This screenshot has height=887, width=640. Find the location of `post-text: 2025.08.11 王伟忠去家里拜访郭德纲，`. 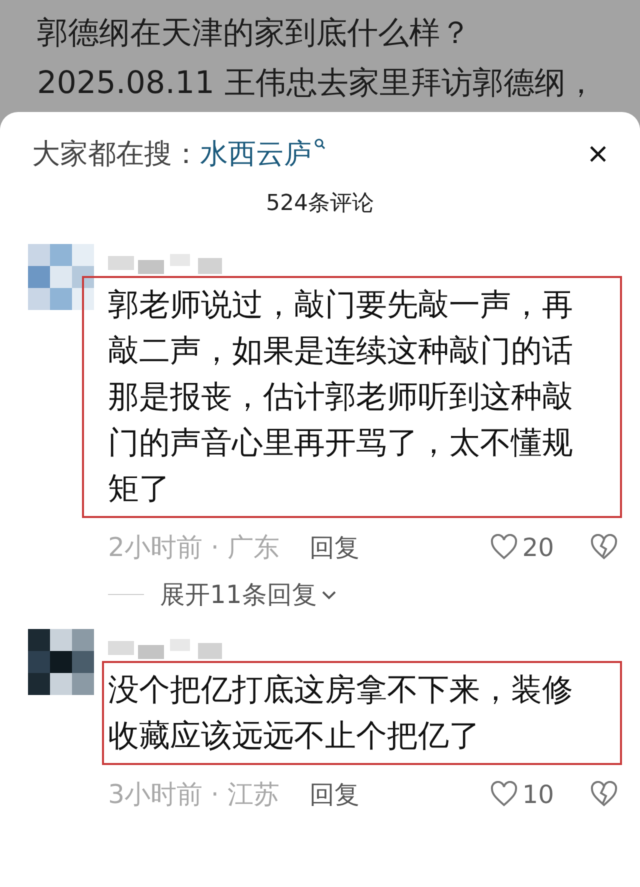

post-text: 2025.08.11 王伟忠去家里拜访郭德纲， is located at coordinates (317, 83).